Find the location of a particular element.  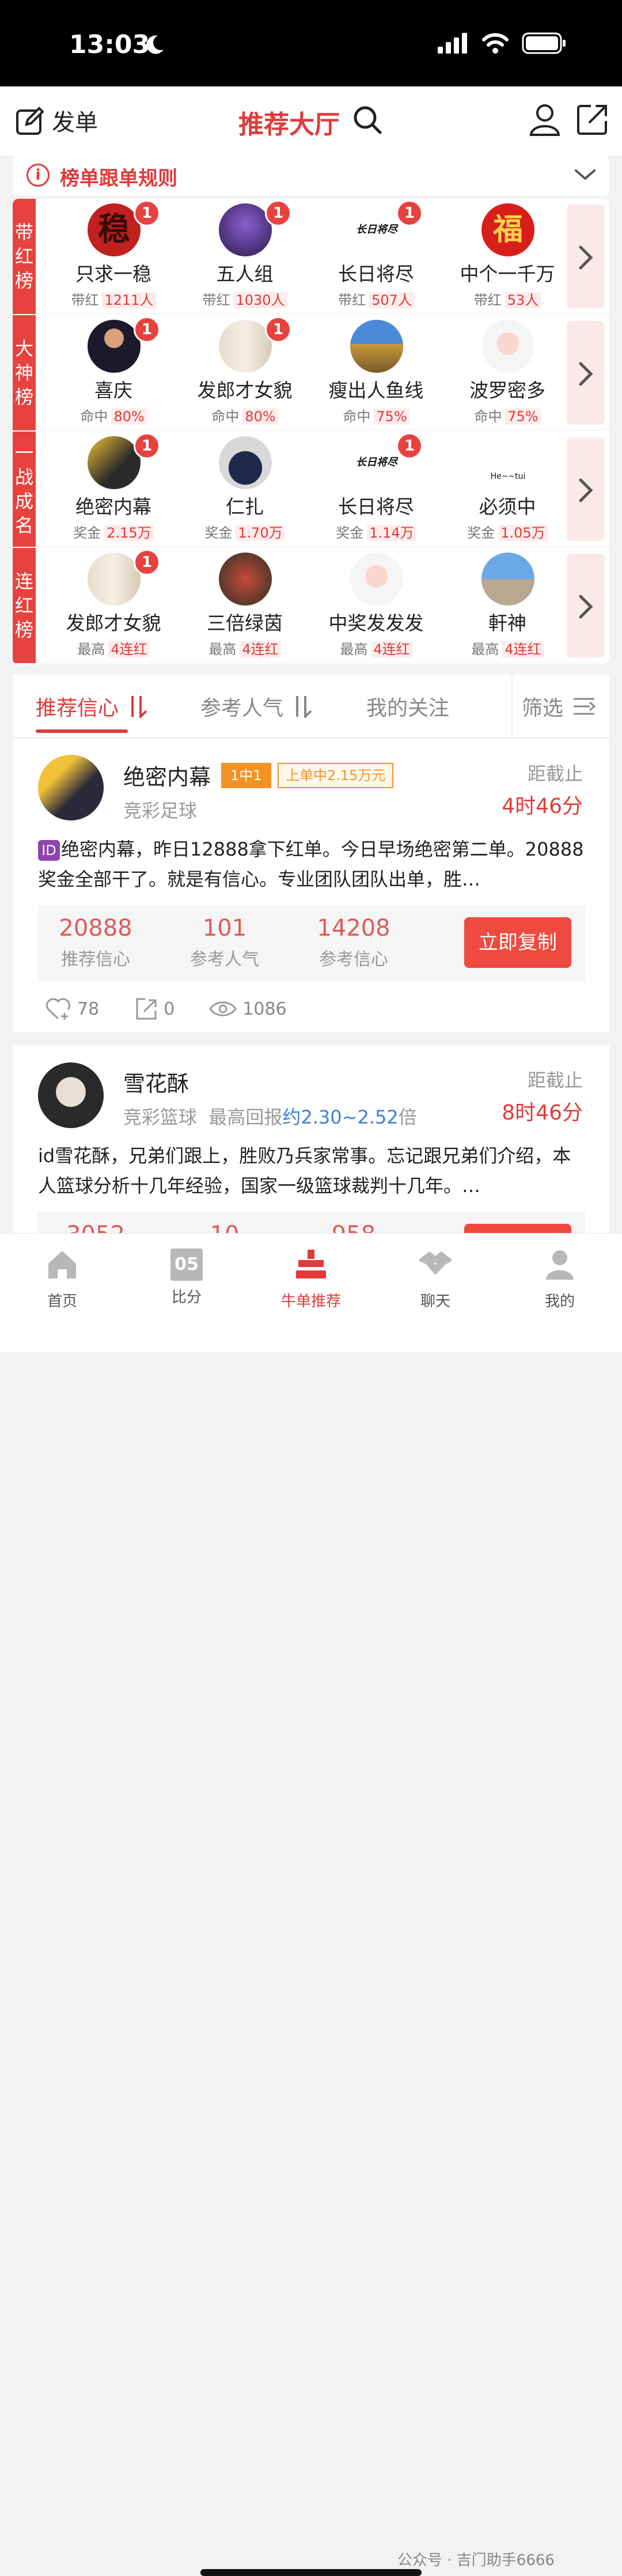

share-icon is located at coordinates (592, 119).